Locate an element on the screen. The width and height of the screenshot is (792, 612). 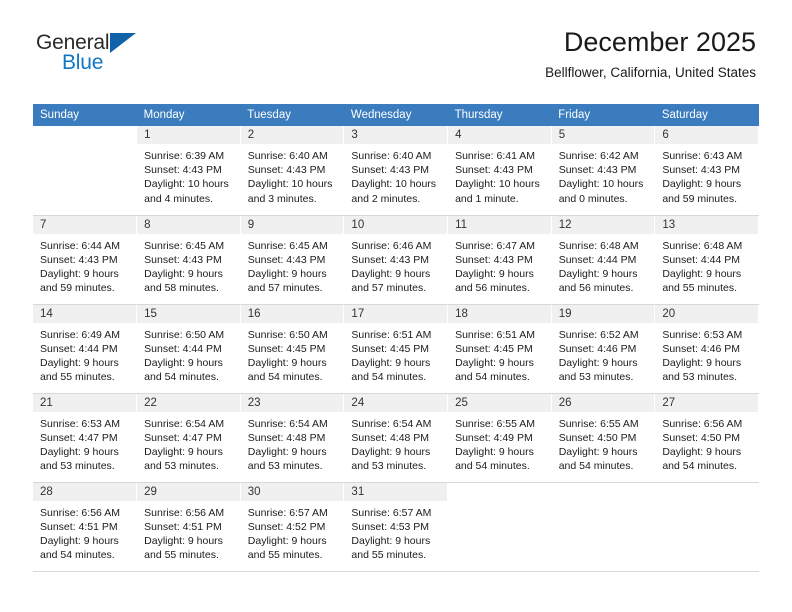
day-number: 12 is located at coordinates (603, 224).